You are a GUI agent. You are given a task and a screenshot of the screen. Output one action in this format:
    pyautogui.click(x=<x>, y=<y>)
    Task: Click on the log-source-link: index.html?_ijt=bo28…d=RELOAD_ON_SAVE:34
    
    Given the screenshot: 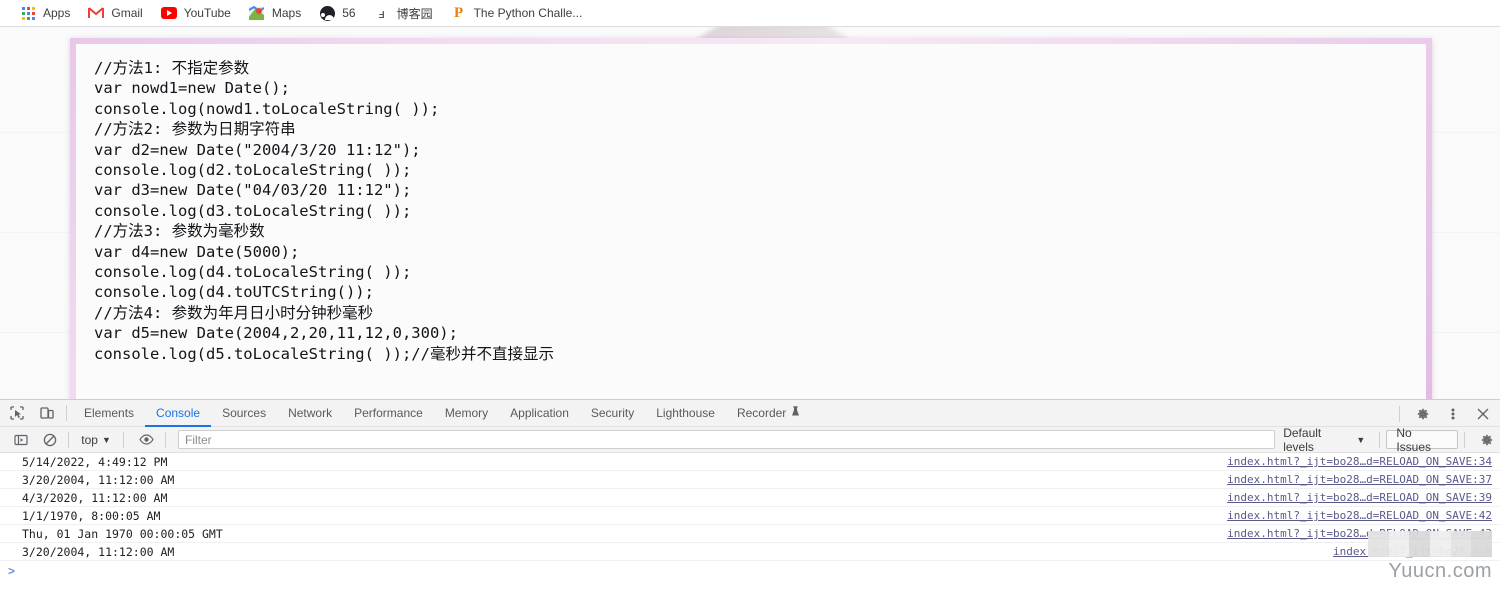 What is the action you would take?
    pyautogui.click(x=1359, y=461)
    